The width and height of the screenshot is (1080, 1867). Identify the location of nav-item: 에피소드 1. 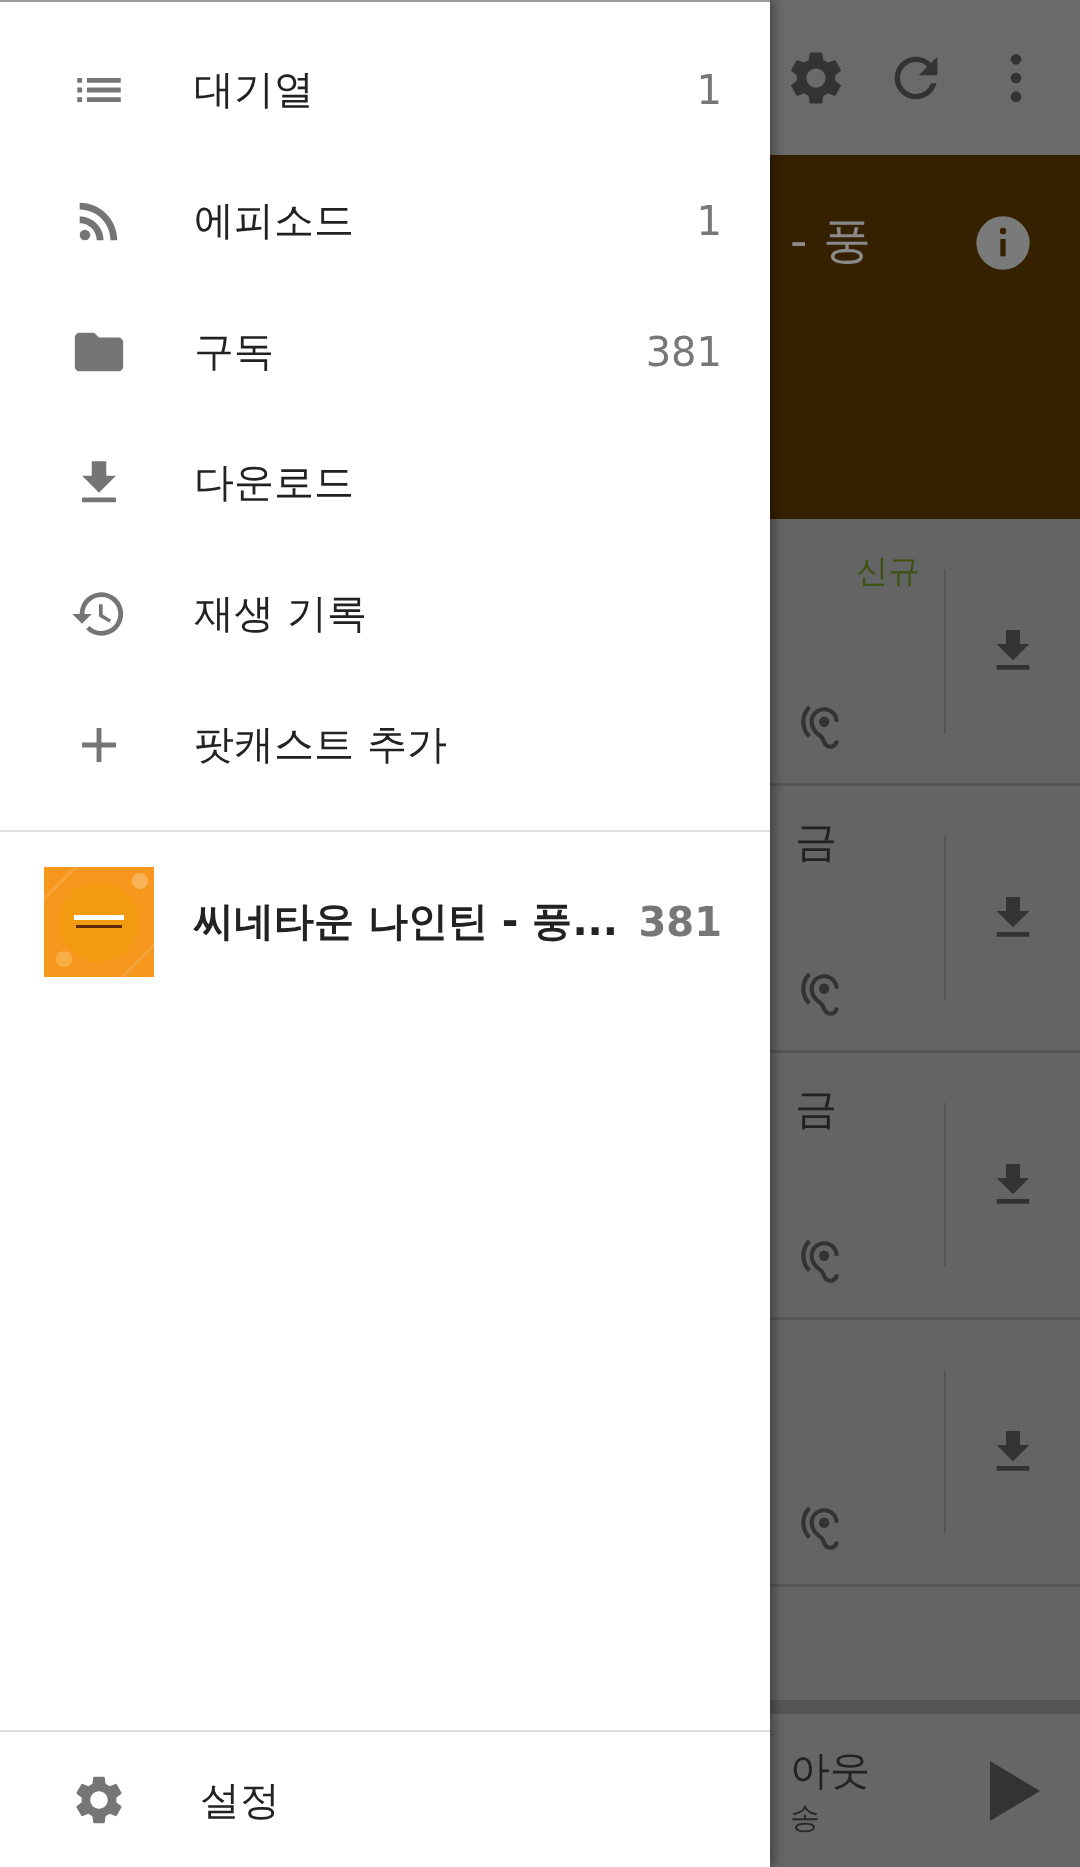
(385, 220).